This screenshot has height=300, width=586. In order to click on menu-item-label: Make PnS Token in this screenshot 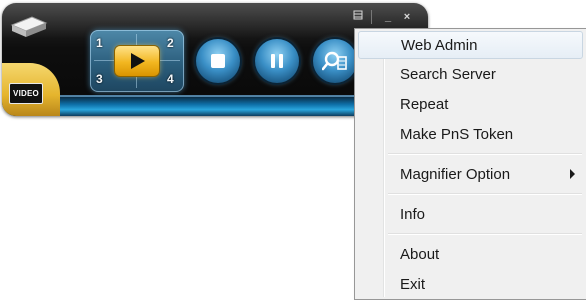, I will do `click(457, 134)`.